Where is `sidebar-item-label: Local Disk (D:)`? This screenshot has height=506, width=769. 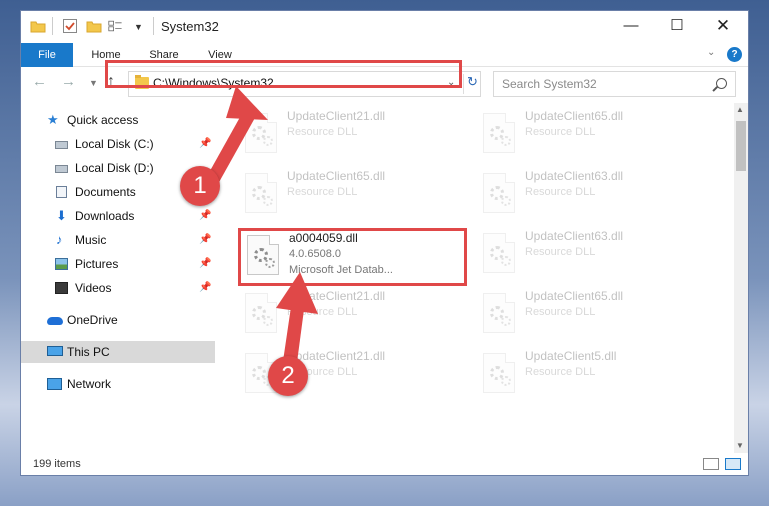
sidebar-item-label: Local Disk (D:) is located at coordinates (114, 168).